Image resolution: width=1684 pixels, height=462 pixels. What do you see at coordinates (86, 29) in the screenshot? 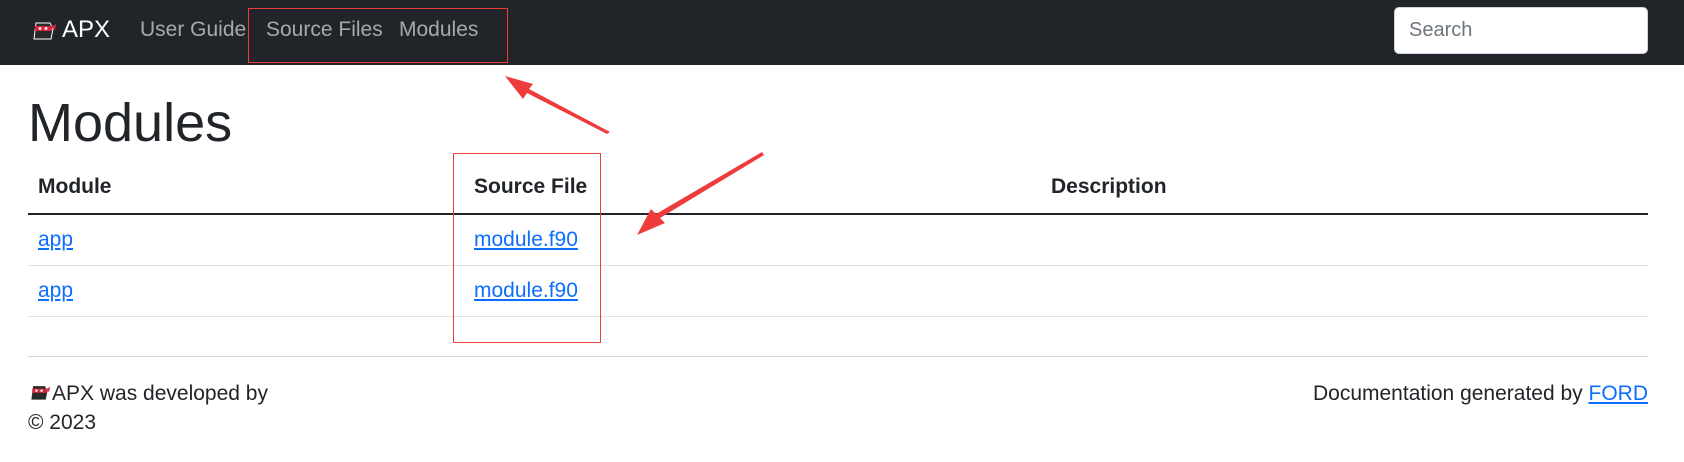
I see `brand-name: APX` at bounding box center [86, 29].